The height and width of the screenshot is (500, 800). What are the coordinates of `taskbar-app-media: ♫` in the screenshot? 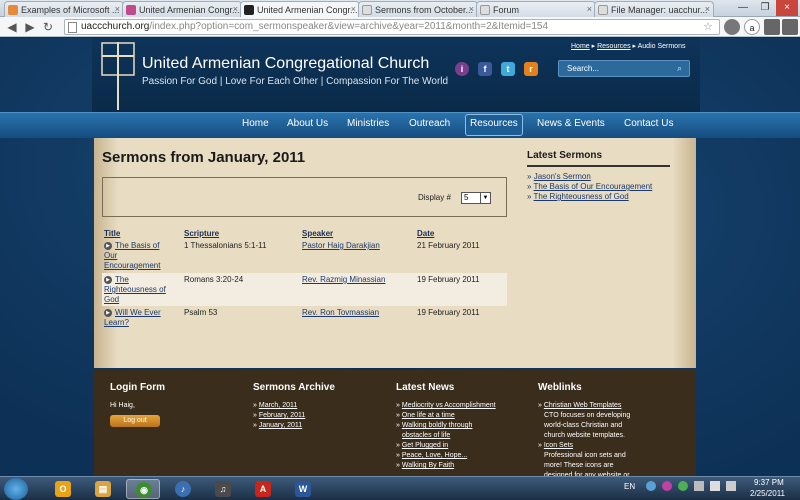 It's located at (223, 489).